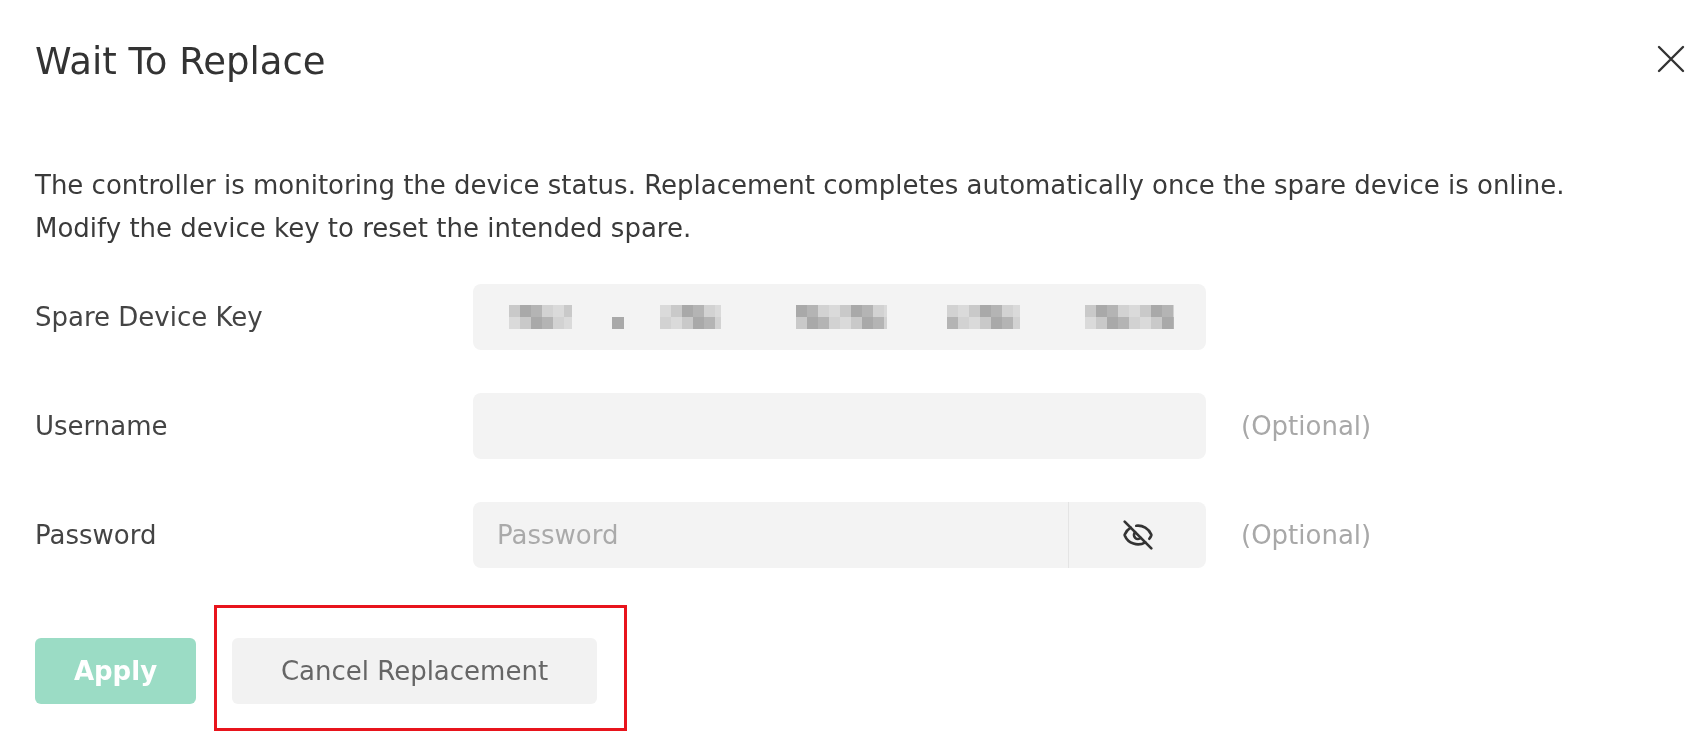 The image size is (1692, 745). I want to click on cancel-replacement-button: Cancel Replacement, so click(414, 671).